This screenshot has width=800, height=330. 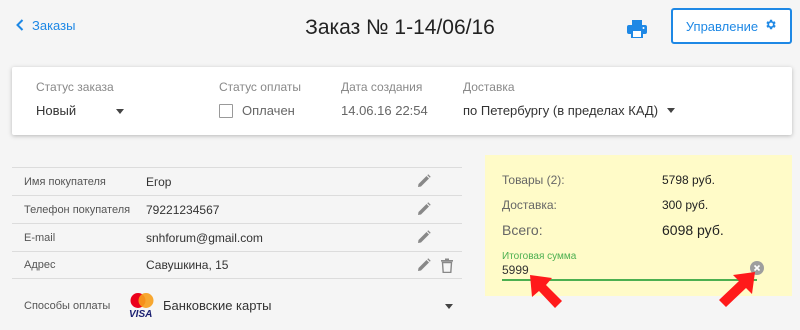 I want to click on delivery-label: Доставка, so click(x=489, y=87).